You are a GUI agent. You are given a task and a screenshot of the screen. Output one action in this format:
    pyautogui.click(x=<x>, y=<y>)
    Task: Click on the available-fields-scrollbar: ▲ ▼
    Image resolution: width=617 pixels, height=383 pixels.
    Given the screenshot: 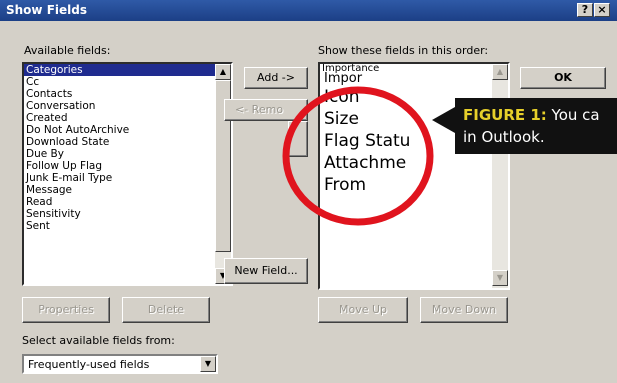 What is the action you would take?
    pyautogui.click(x=223, y=174)
    